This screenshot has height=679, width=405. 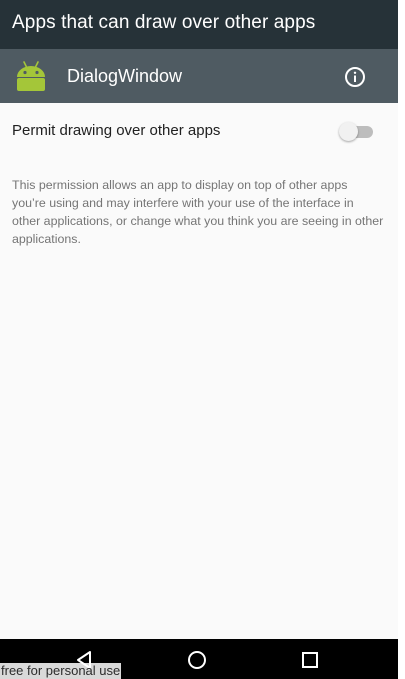 I want to click on app-header: DialogWindow, so click(x=199, y=76).